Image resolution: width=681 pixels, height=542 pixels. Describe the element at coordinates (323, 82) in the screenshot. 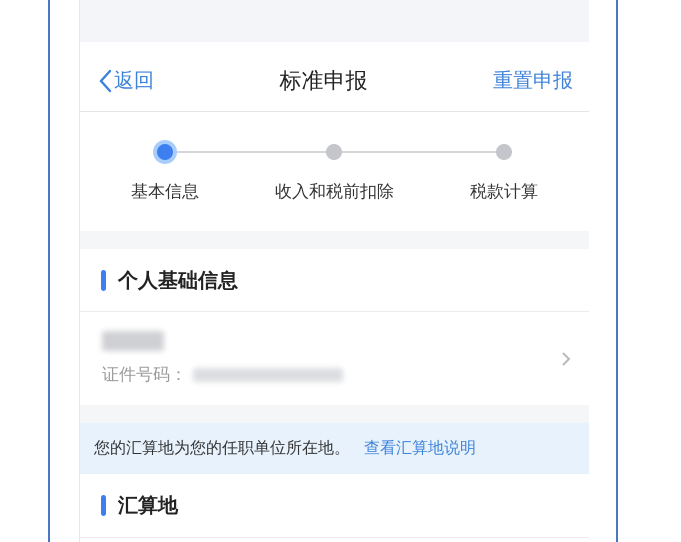

I see `page-title: 标准申报` at that location.